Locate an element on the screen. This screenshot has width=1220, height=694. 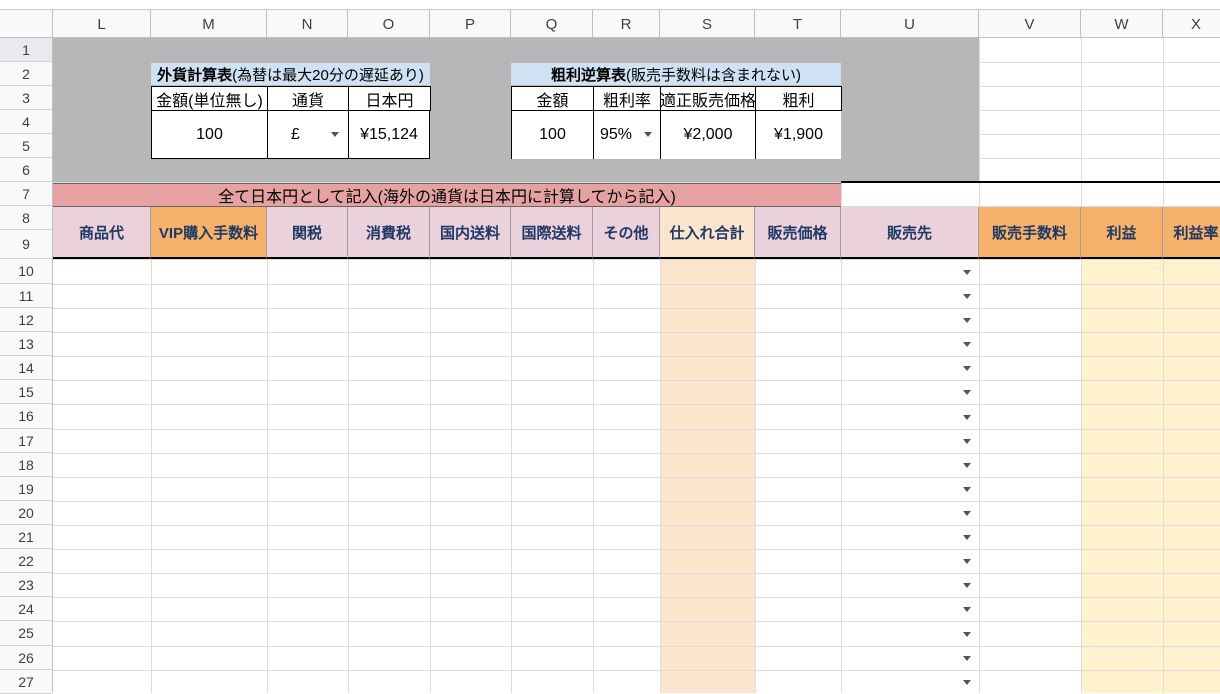
header-consumption-tax: 消費税 is located at coordinates (389, 233).